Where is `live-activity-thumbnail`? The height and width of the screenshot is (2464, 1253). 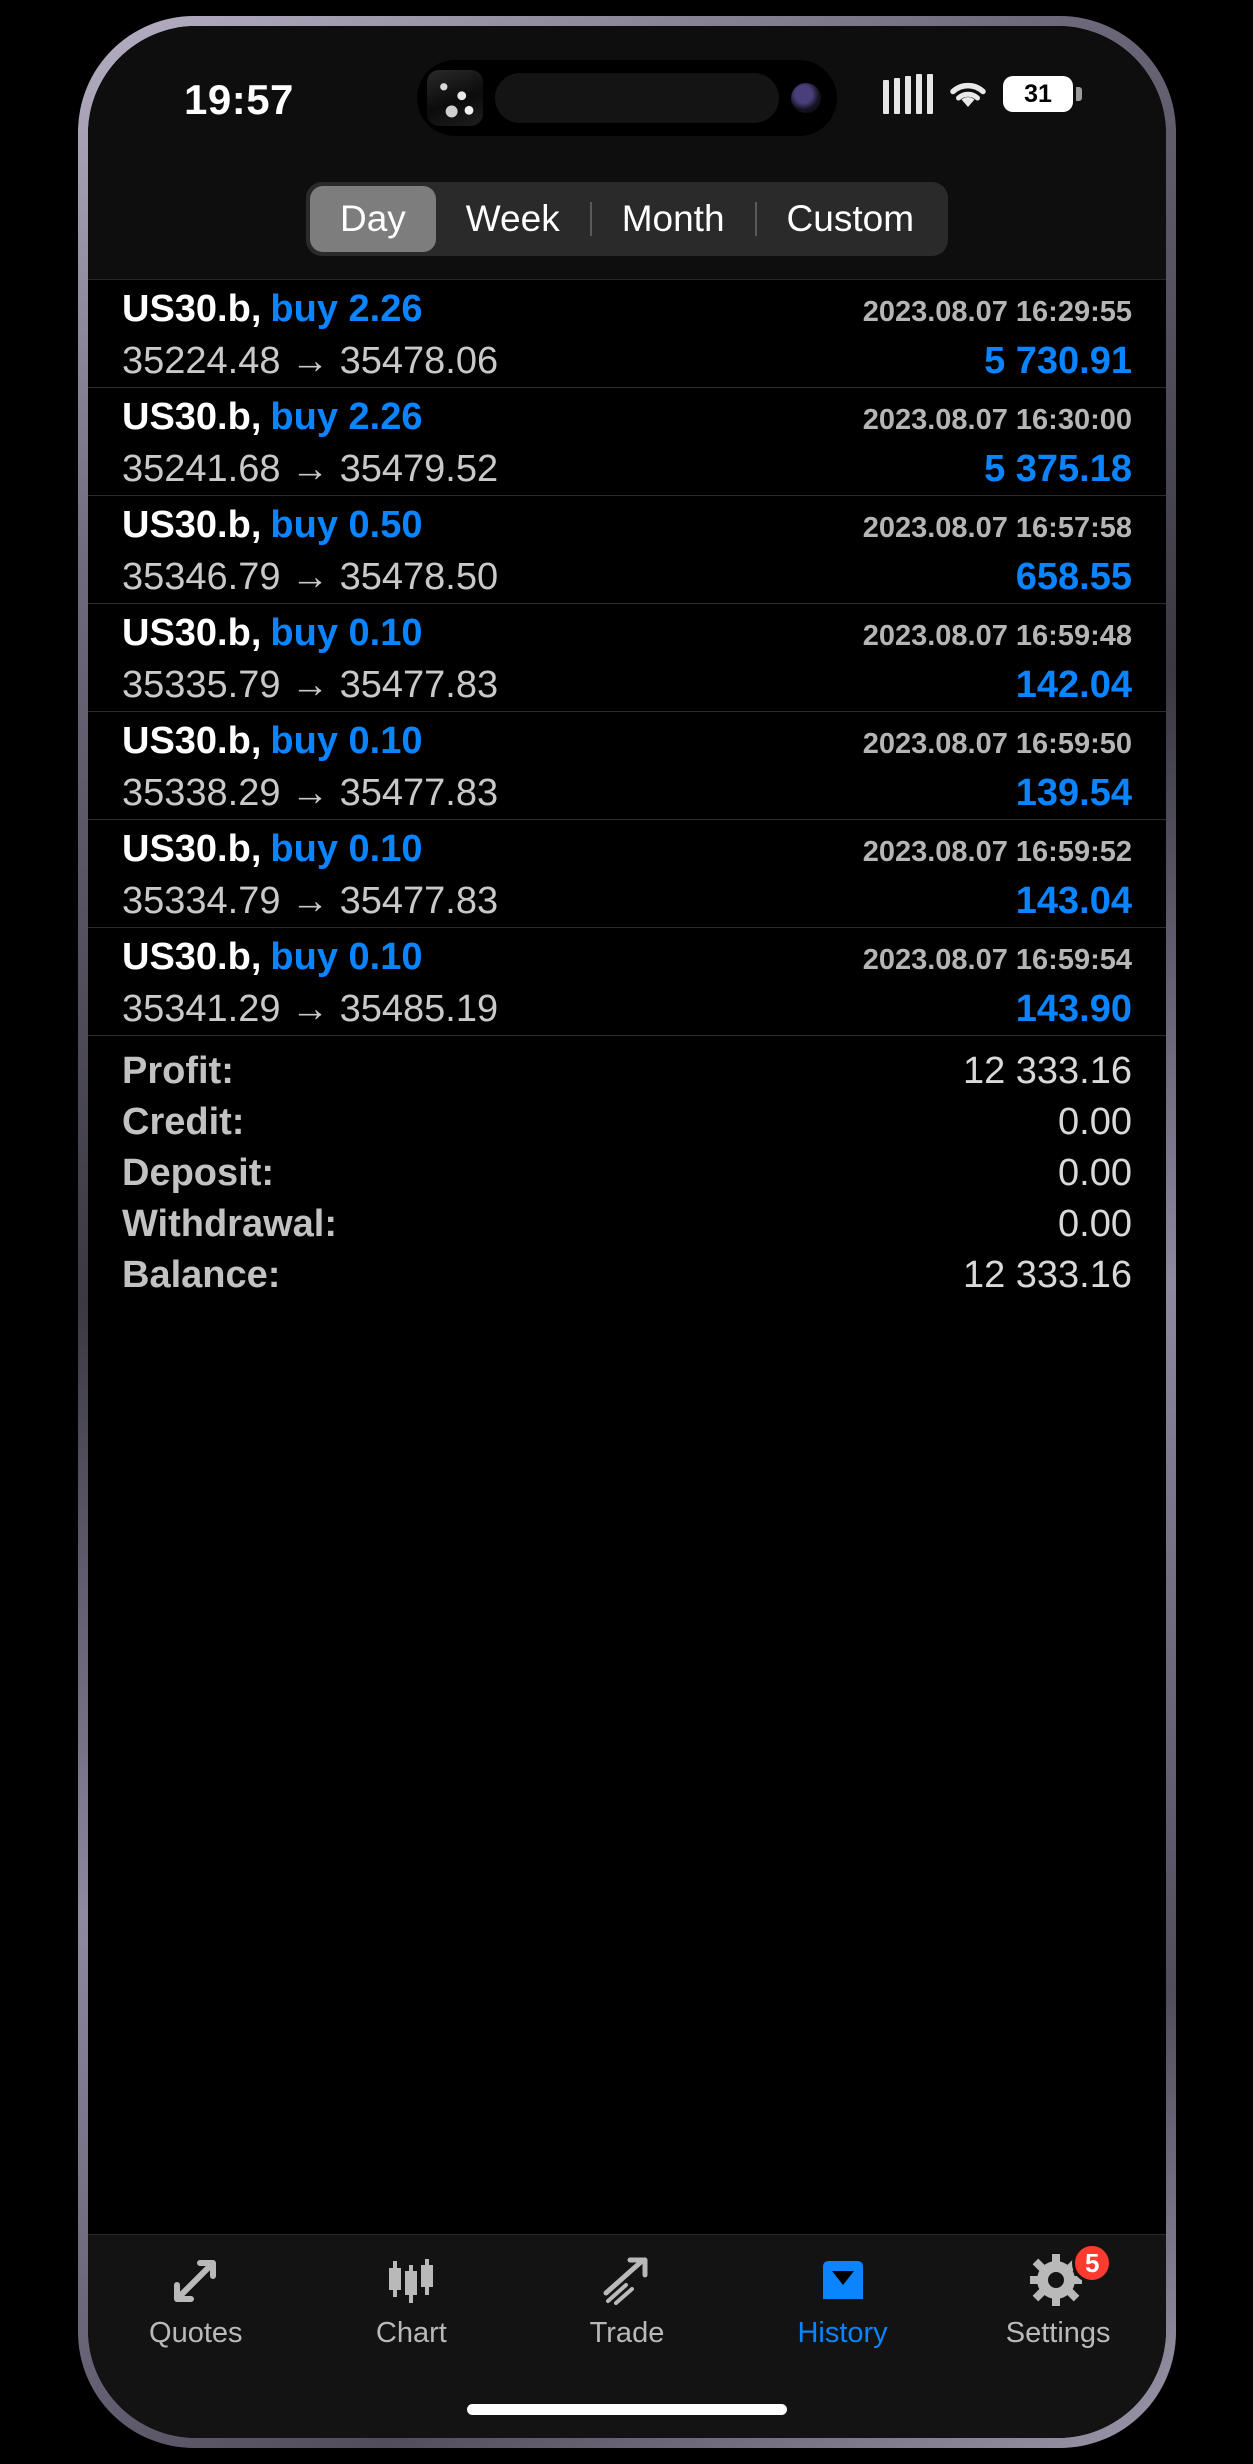
live-activity-thumbnail is located at coordinates (455, 98).